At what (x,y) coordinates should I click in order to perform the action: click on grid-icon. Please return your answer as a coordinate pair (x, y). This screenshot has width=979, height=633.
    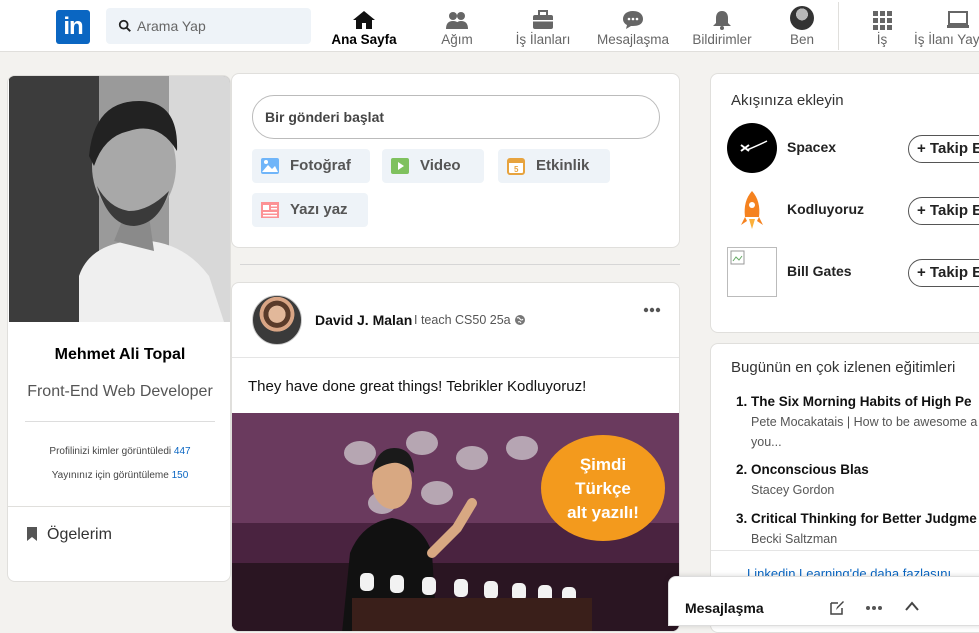
    Looking at the image, I should click on (882, 20).